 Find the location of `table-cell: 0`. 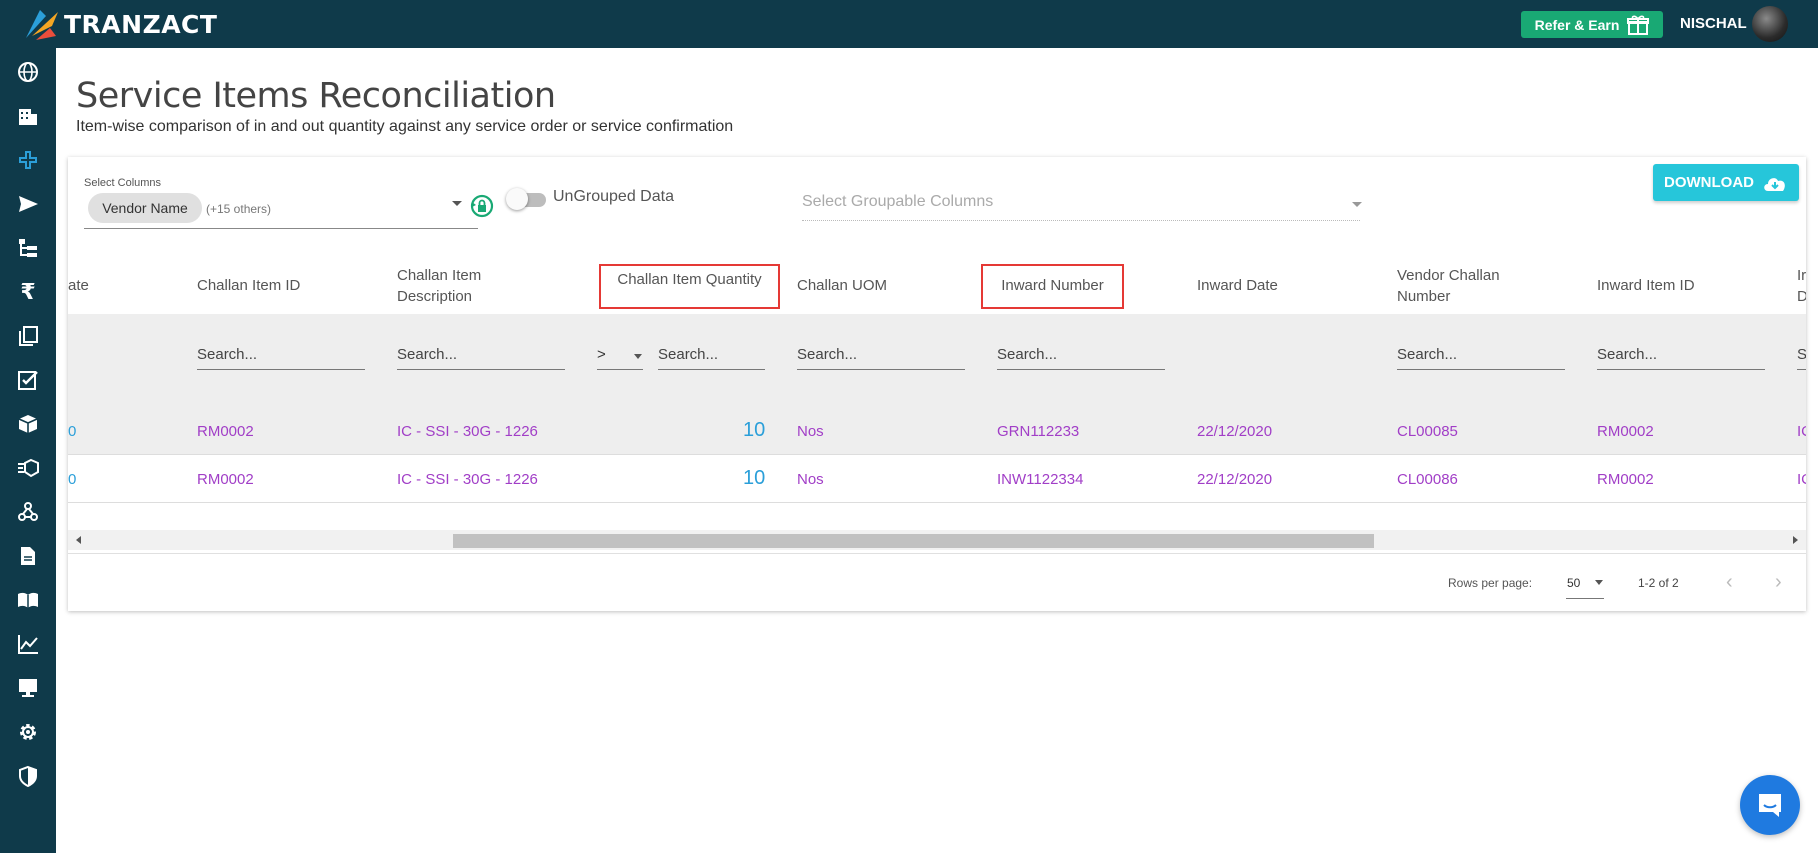

table-cell: 0 is located at coordinates (72, 431).